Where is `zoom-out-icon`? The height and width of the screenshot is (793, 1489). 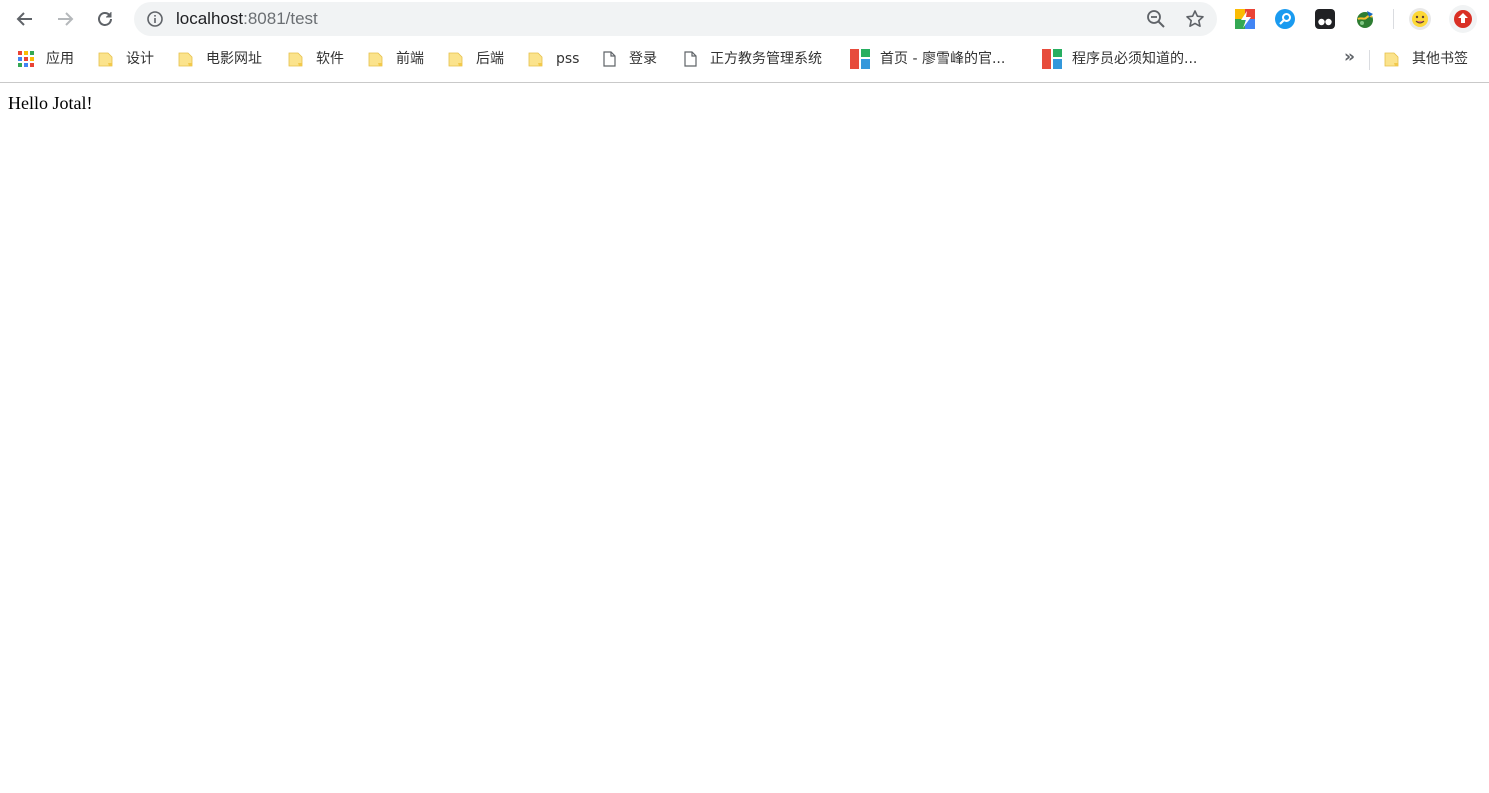 zoom-out-icon is located at coordinates (1156, 19).